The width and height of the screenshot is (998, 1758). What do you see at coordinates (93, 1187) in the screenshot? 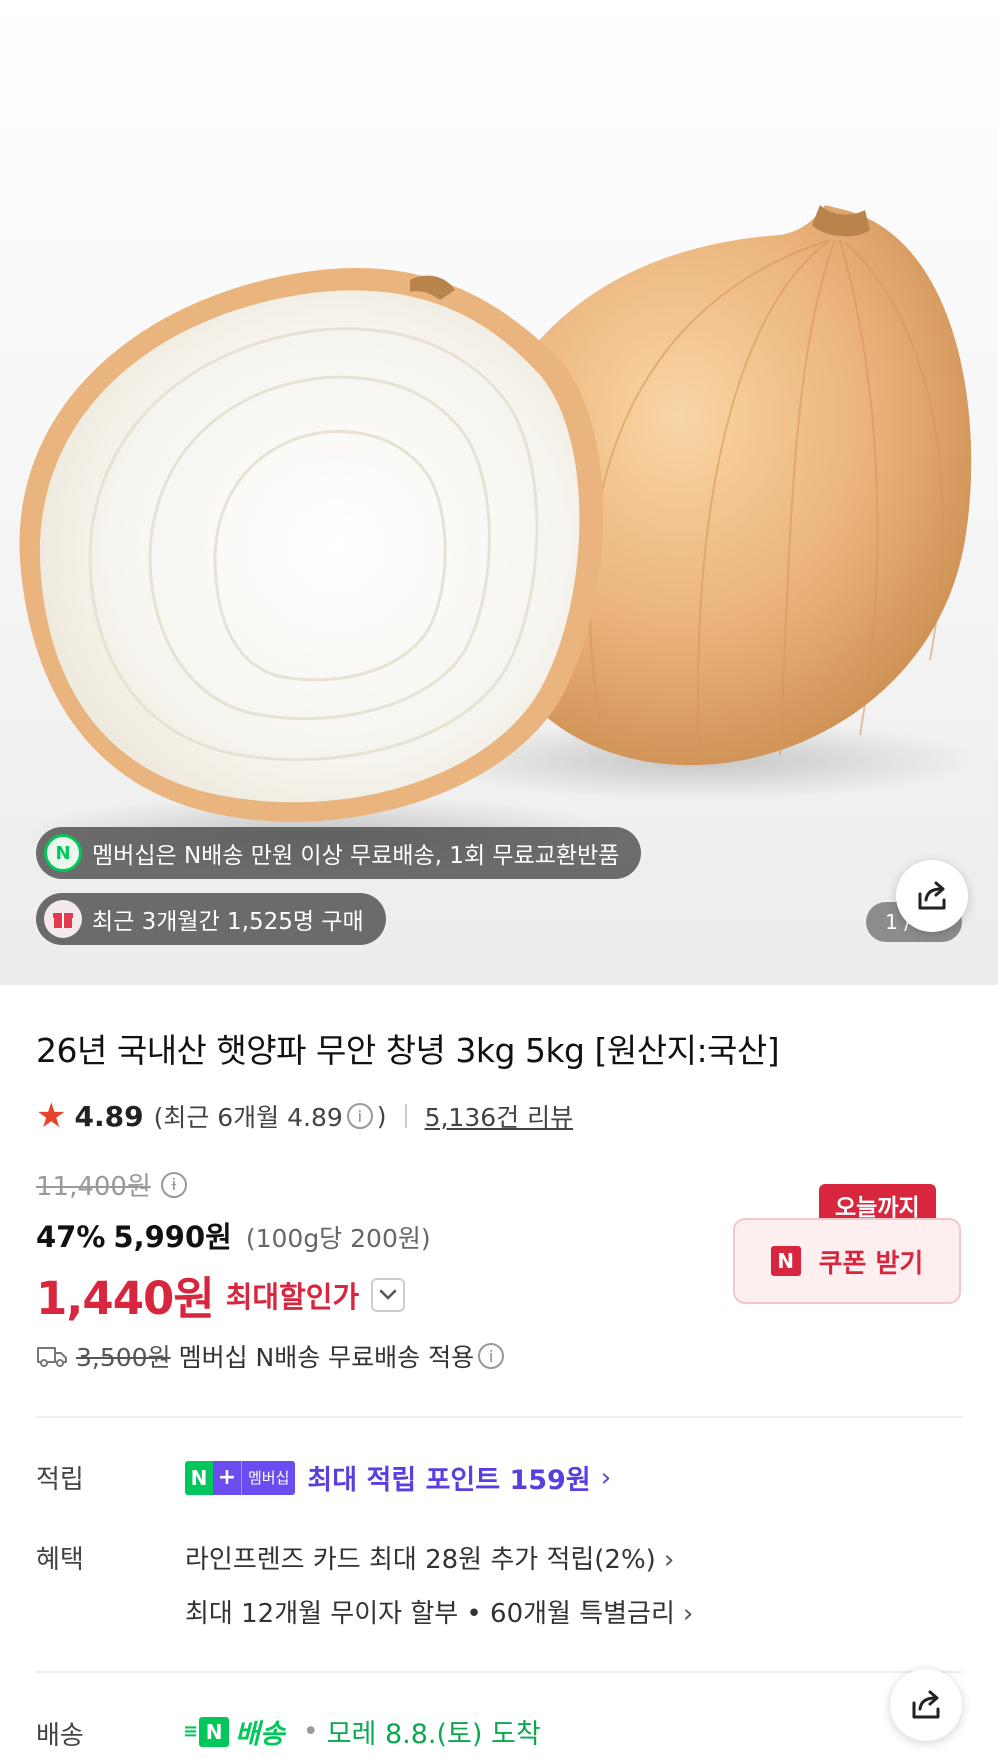
I see `original-price: 11,400원` at bounding box center [93, 1187].